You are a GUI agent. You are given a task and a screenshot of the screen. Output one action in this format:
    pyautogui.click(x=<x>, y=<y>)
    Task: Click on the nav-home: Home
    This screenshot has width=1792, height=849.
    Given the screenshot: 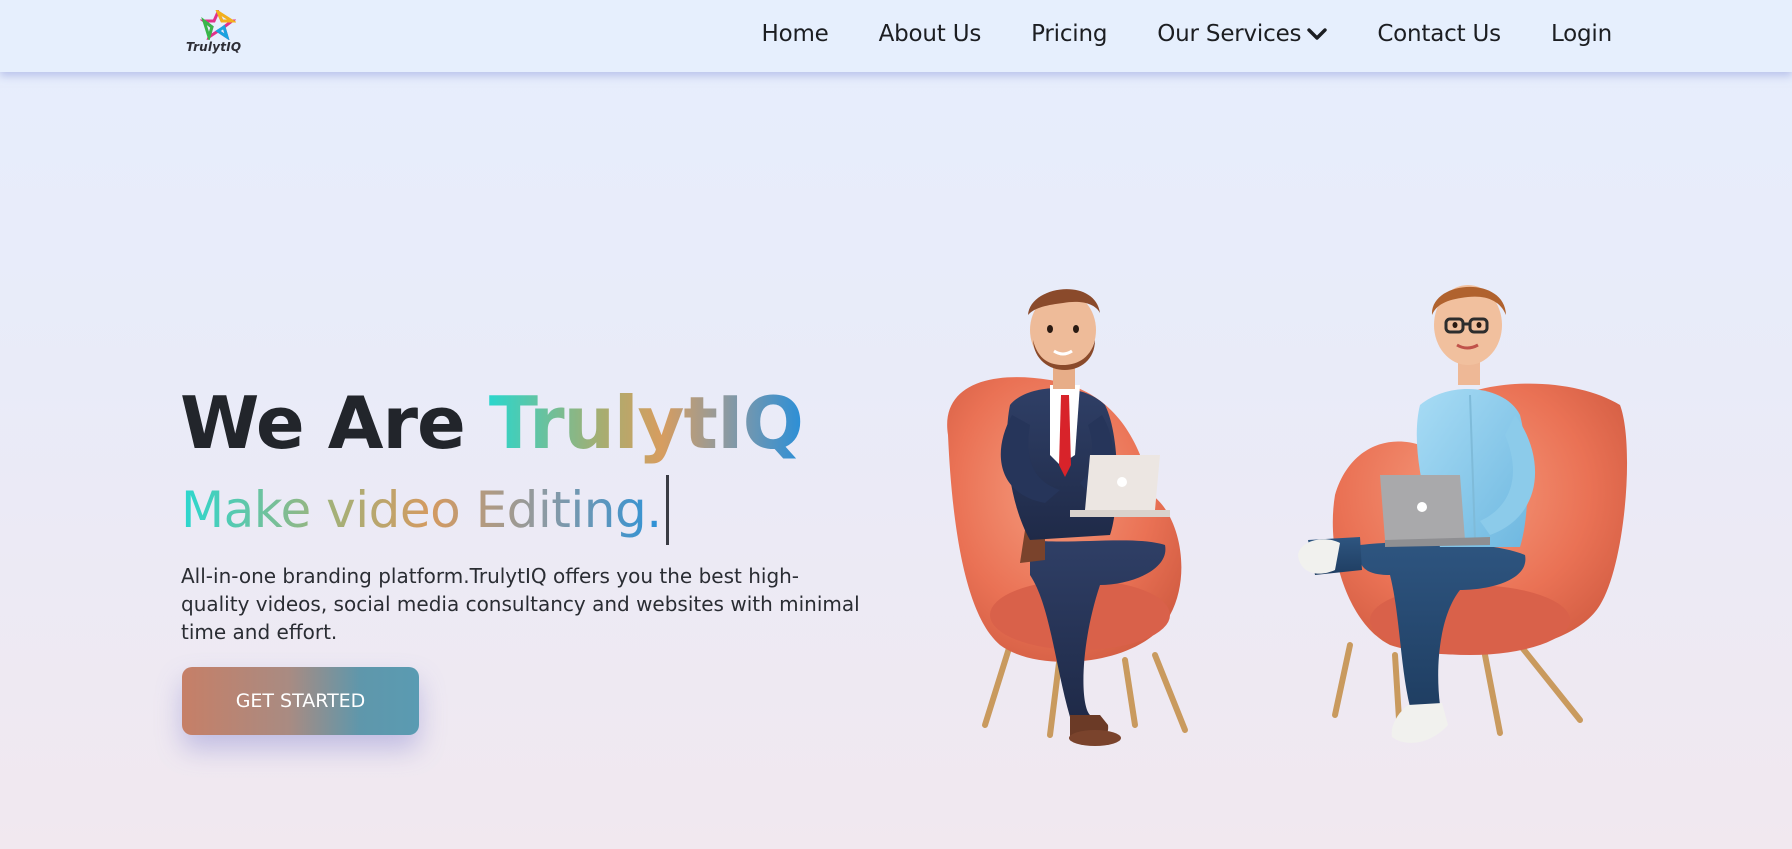 What is the action you would take?
    pyautogui.click(x=794, y=34)
    